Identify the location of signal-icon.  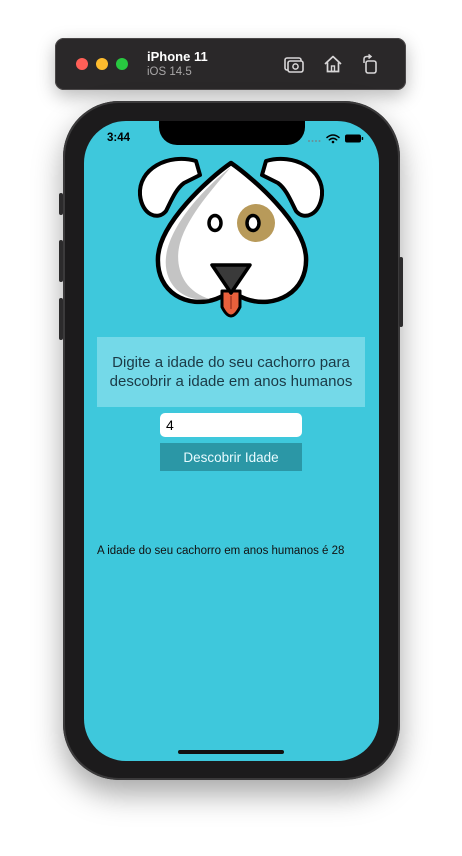
(314, 141).